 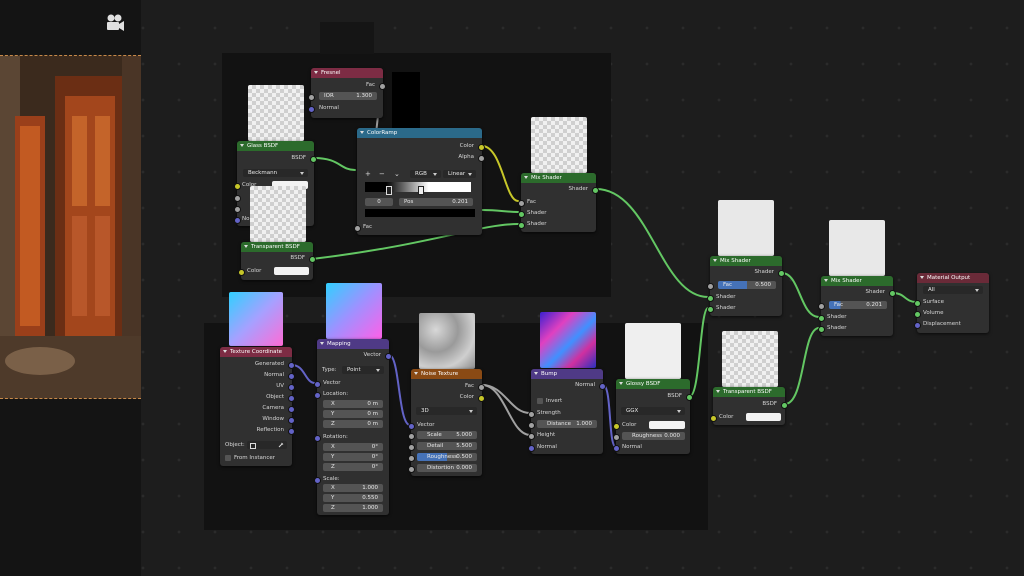 I want to click on mapping-location-y: Y0 m, so click(x=353, y=414).